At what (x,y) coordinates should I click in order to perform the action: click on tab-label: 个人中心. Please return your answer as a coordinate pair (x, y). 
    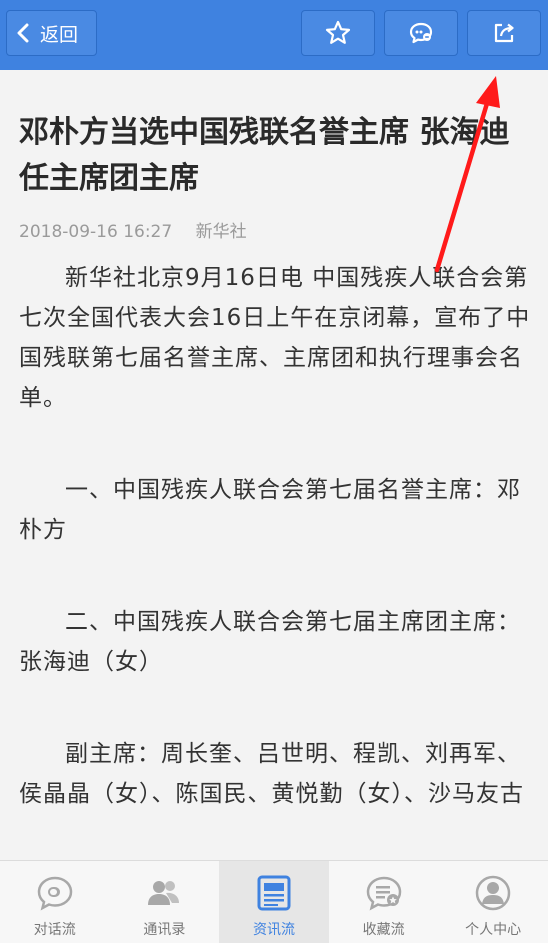
    Looking at the image, I should click on (493, 930).